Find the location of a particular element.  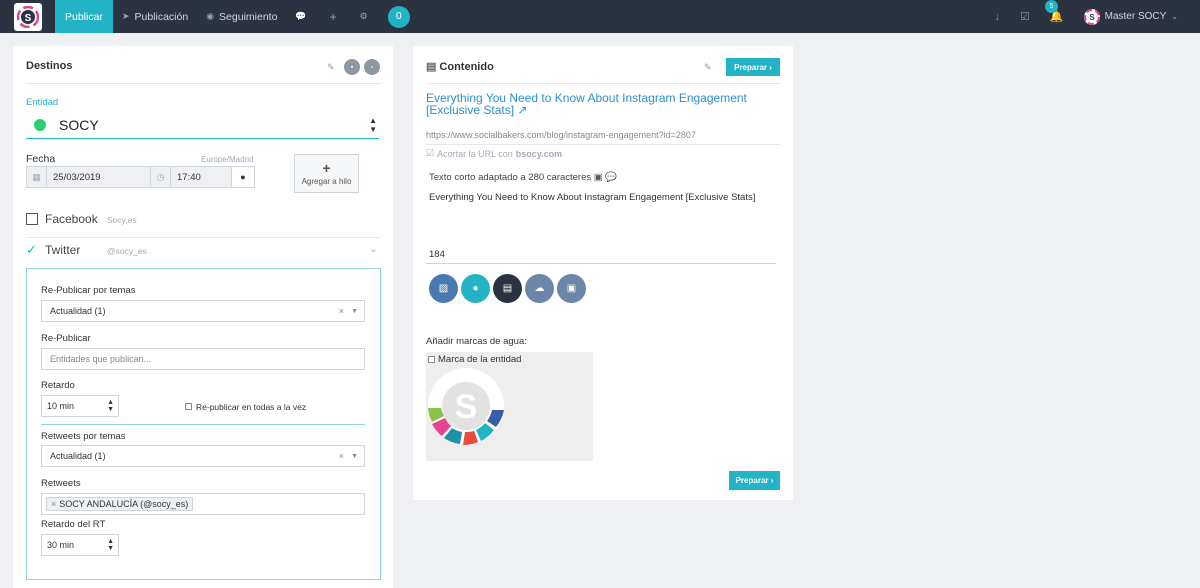

cloud-icon: ☁ is located at coordinates (539, 288).